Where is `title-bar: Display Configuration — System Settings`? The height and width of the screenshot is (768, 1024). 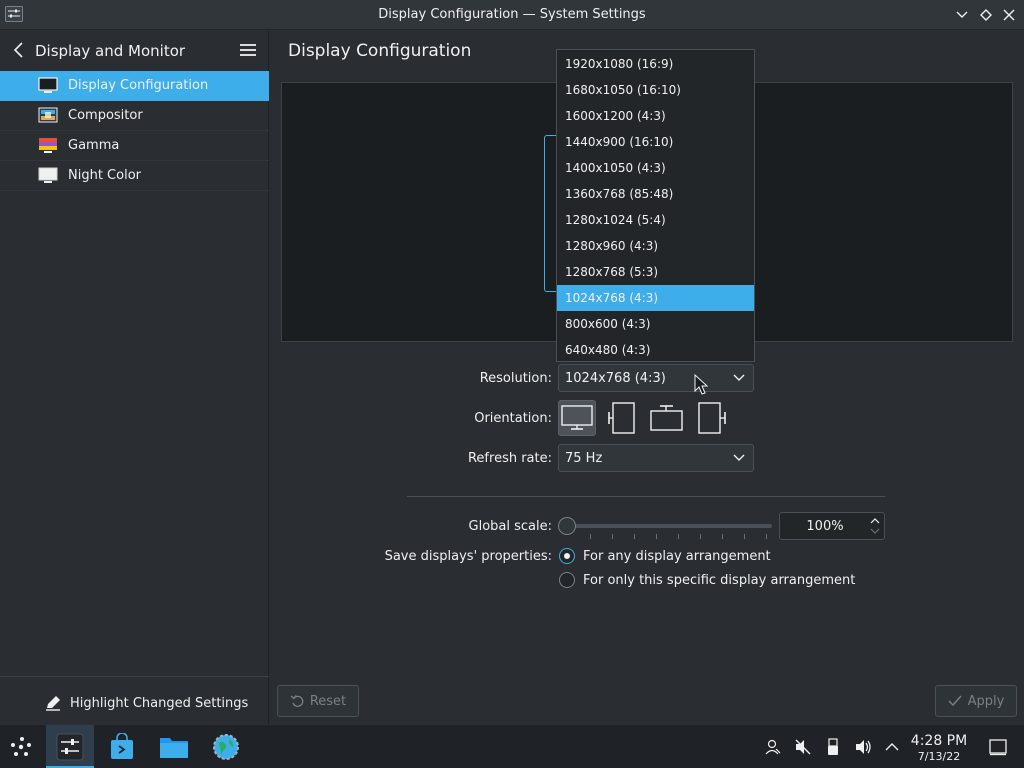
title-bar: Display Configuration — System Settings is located at coordinates (512, 15).